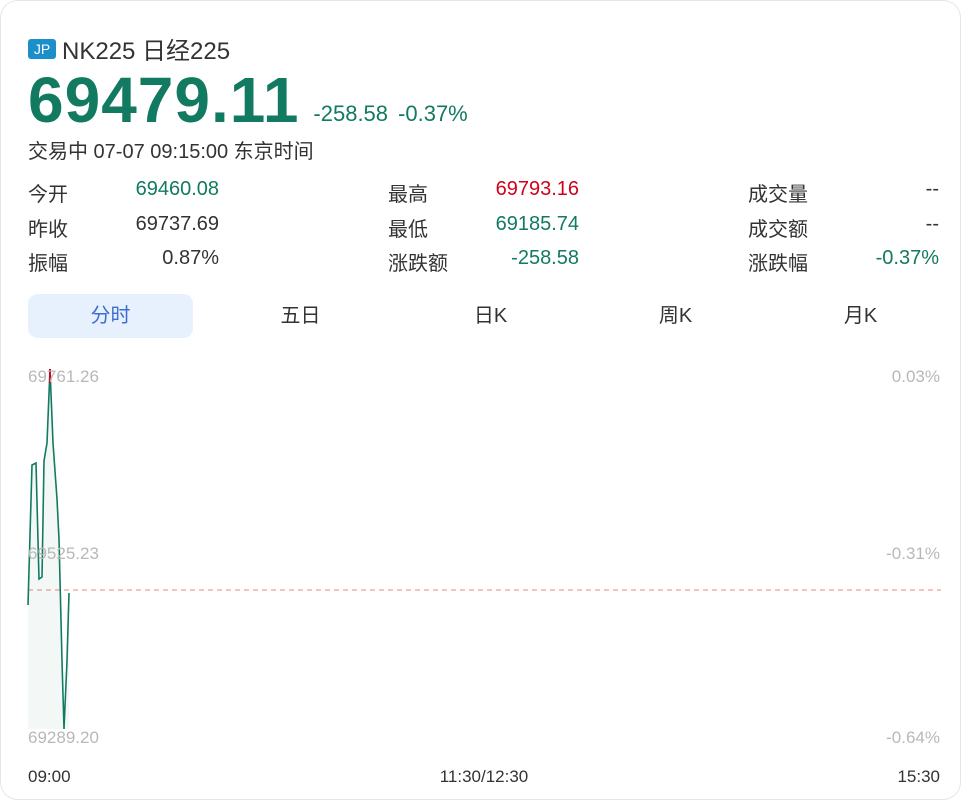 This screenshot has width=963, height=800. I want to click on change-percent-label: 涨跌幅, so click(778, 264).